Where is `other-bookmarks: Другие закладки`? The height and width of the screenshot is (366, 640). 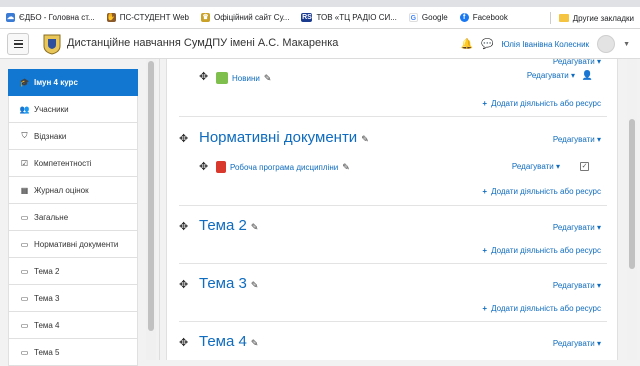
other-bookmarks: Другие закладки is located at coordinates (591, 17).